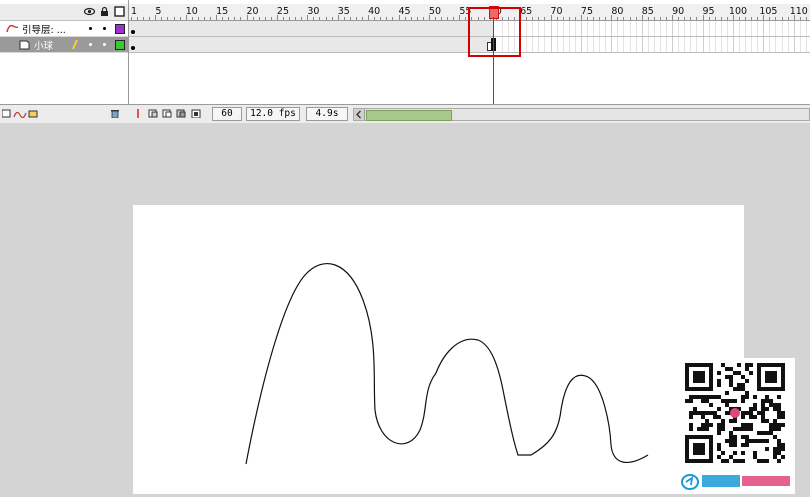  I want to click on timeline-scrollbar, so click(581, 114).